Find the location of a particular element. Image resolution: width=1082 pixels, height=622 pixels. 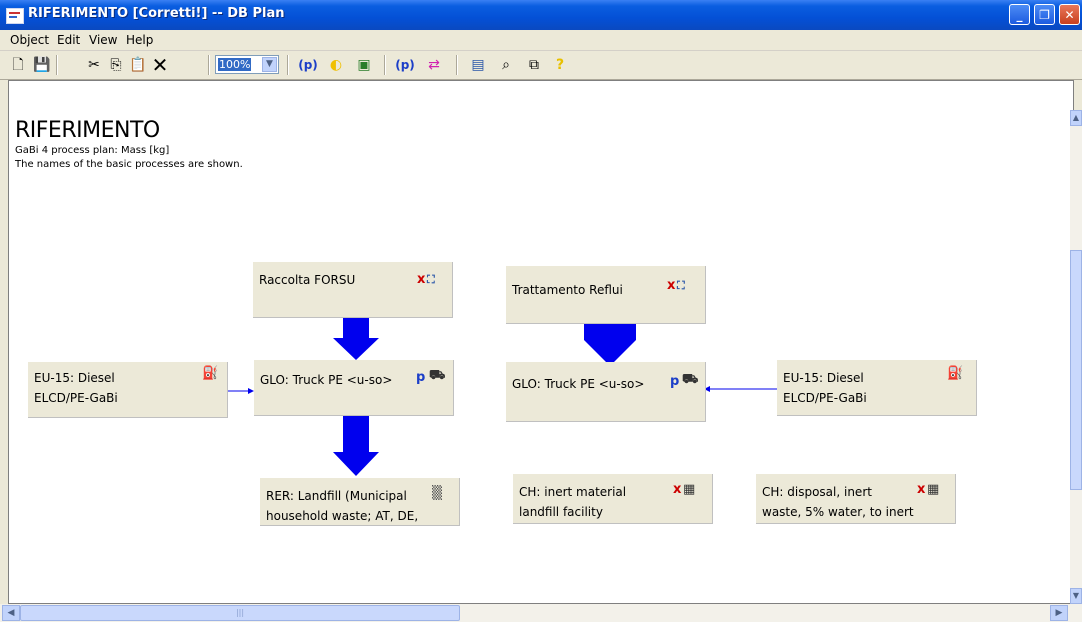

process-label-line2: landfill facility is located at coordinates (561, 512).